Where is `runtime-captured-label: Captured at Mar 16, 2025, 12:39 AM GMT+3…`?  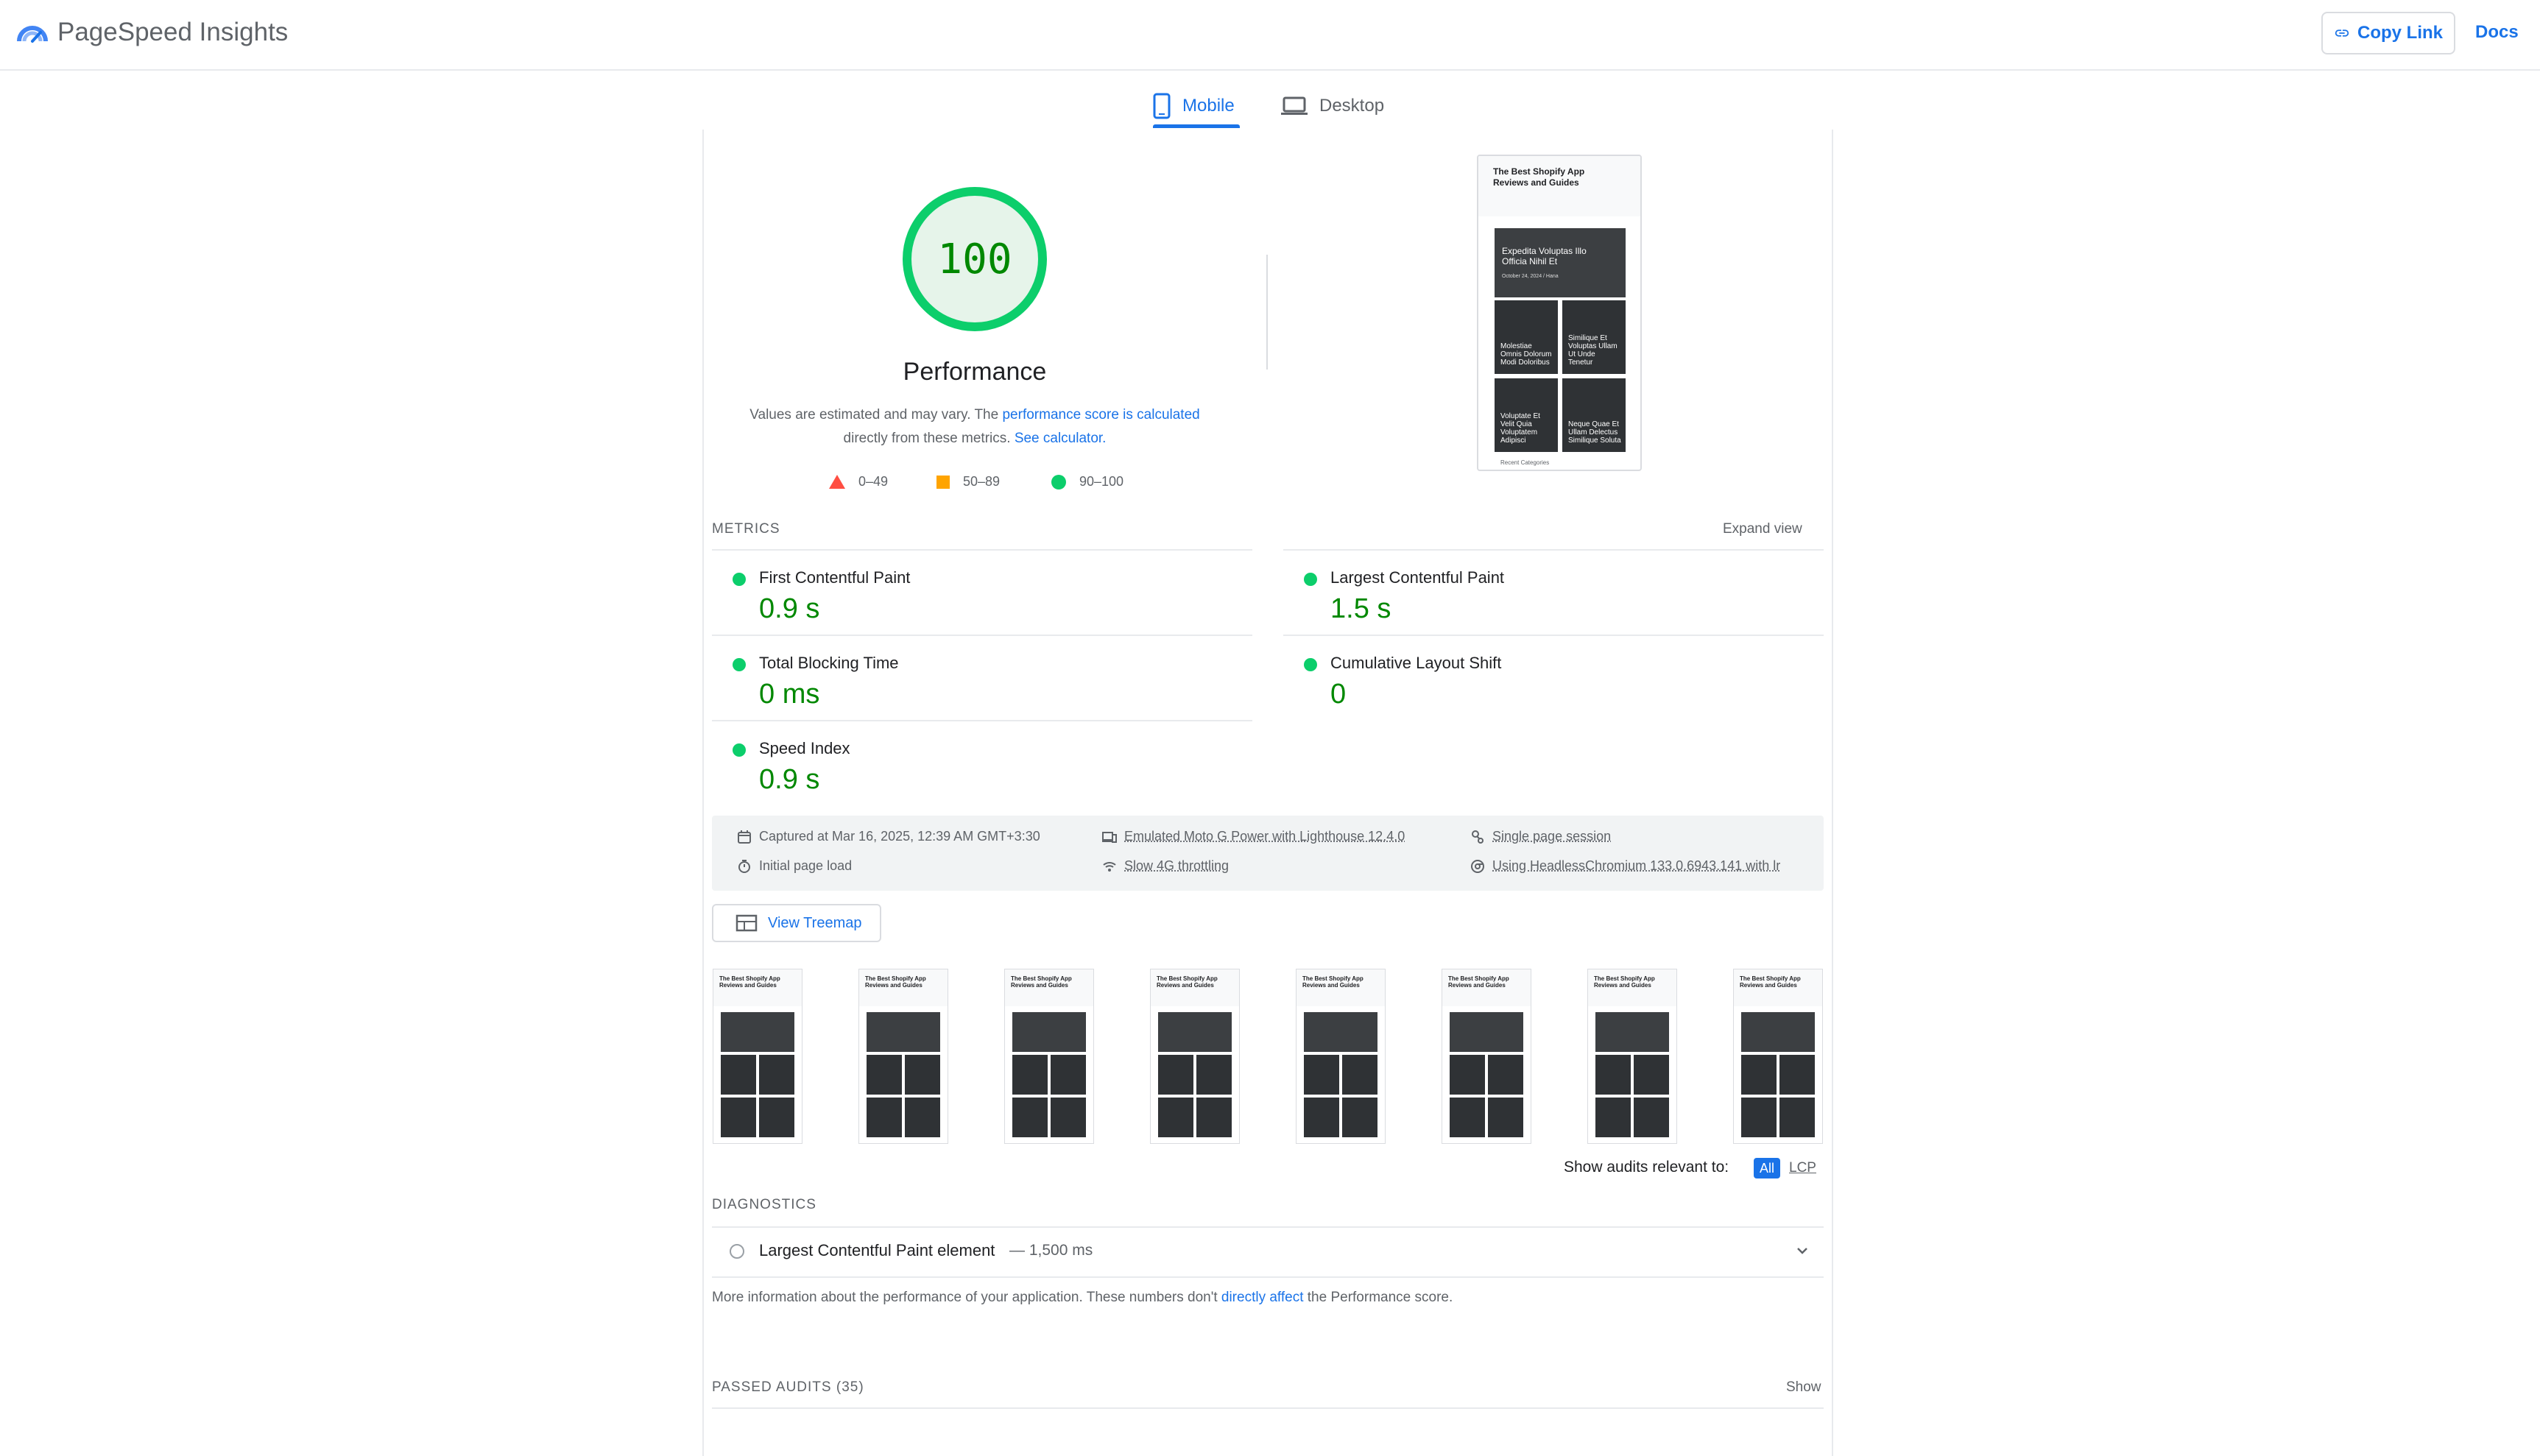
runtime-captured-label: Captured at Mar 16, 2025, 12:39 AM GMT+3… is located at coordinates (900, 836).